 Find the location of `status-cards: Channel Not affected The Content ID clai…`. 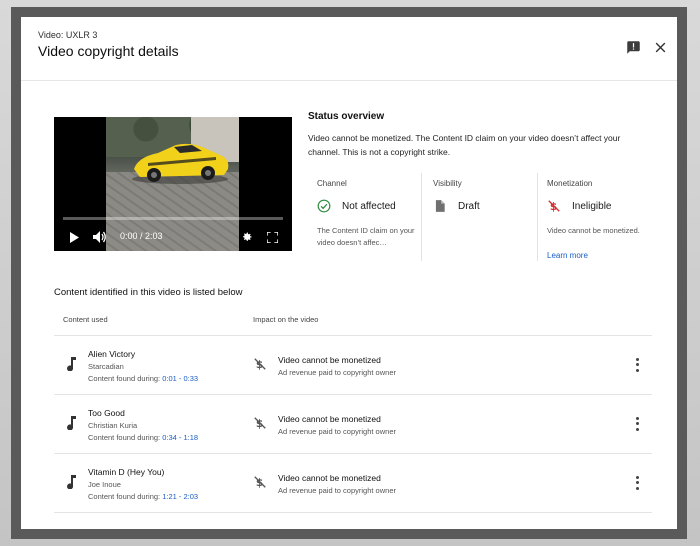

status-cards: Channel Not affected The Content ID clai… is located at coordinates (483, 217).